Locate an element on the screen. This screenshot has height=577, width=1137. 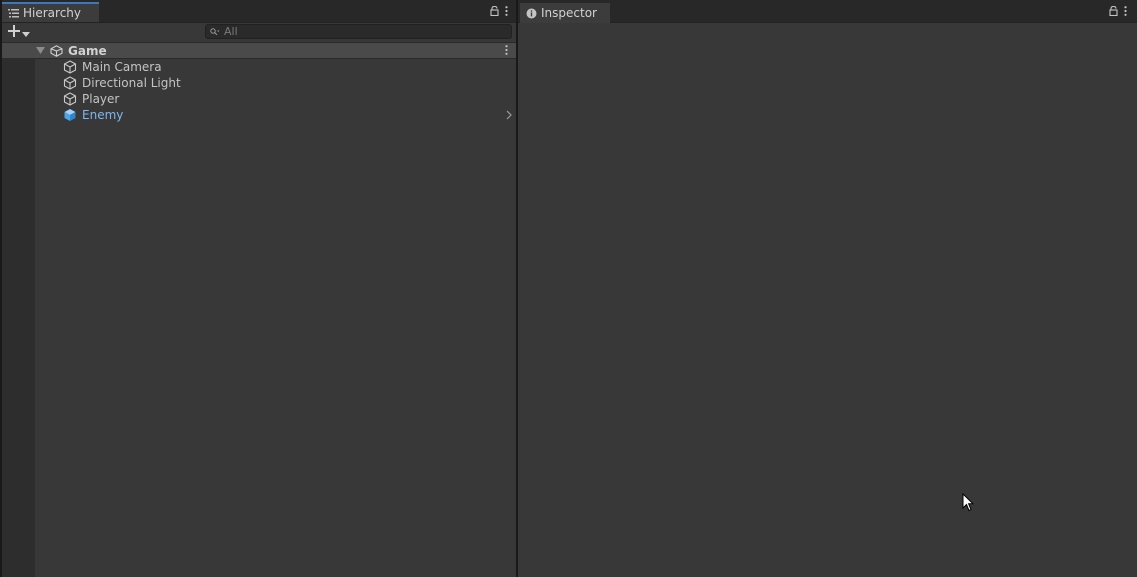
hierarchy-item-label: Directional Light is located at coordinates (131, 83).